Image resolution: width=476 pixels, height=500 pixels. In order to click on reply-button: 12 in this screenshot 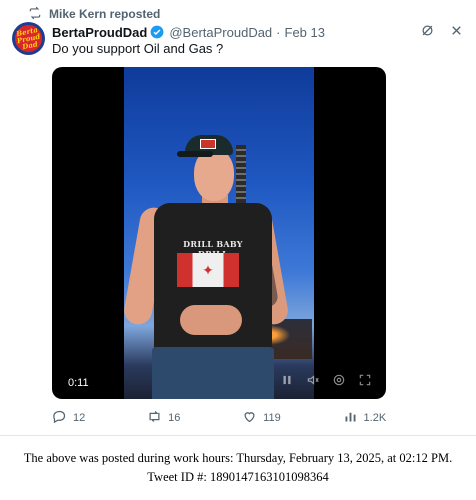, I will do `click(68, 418)`.